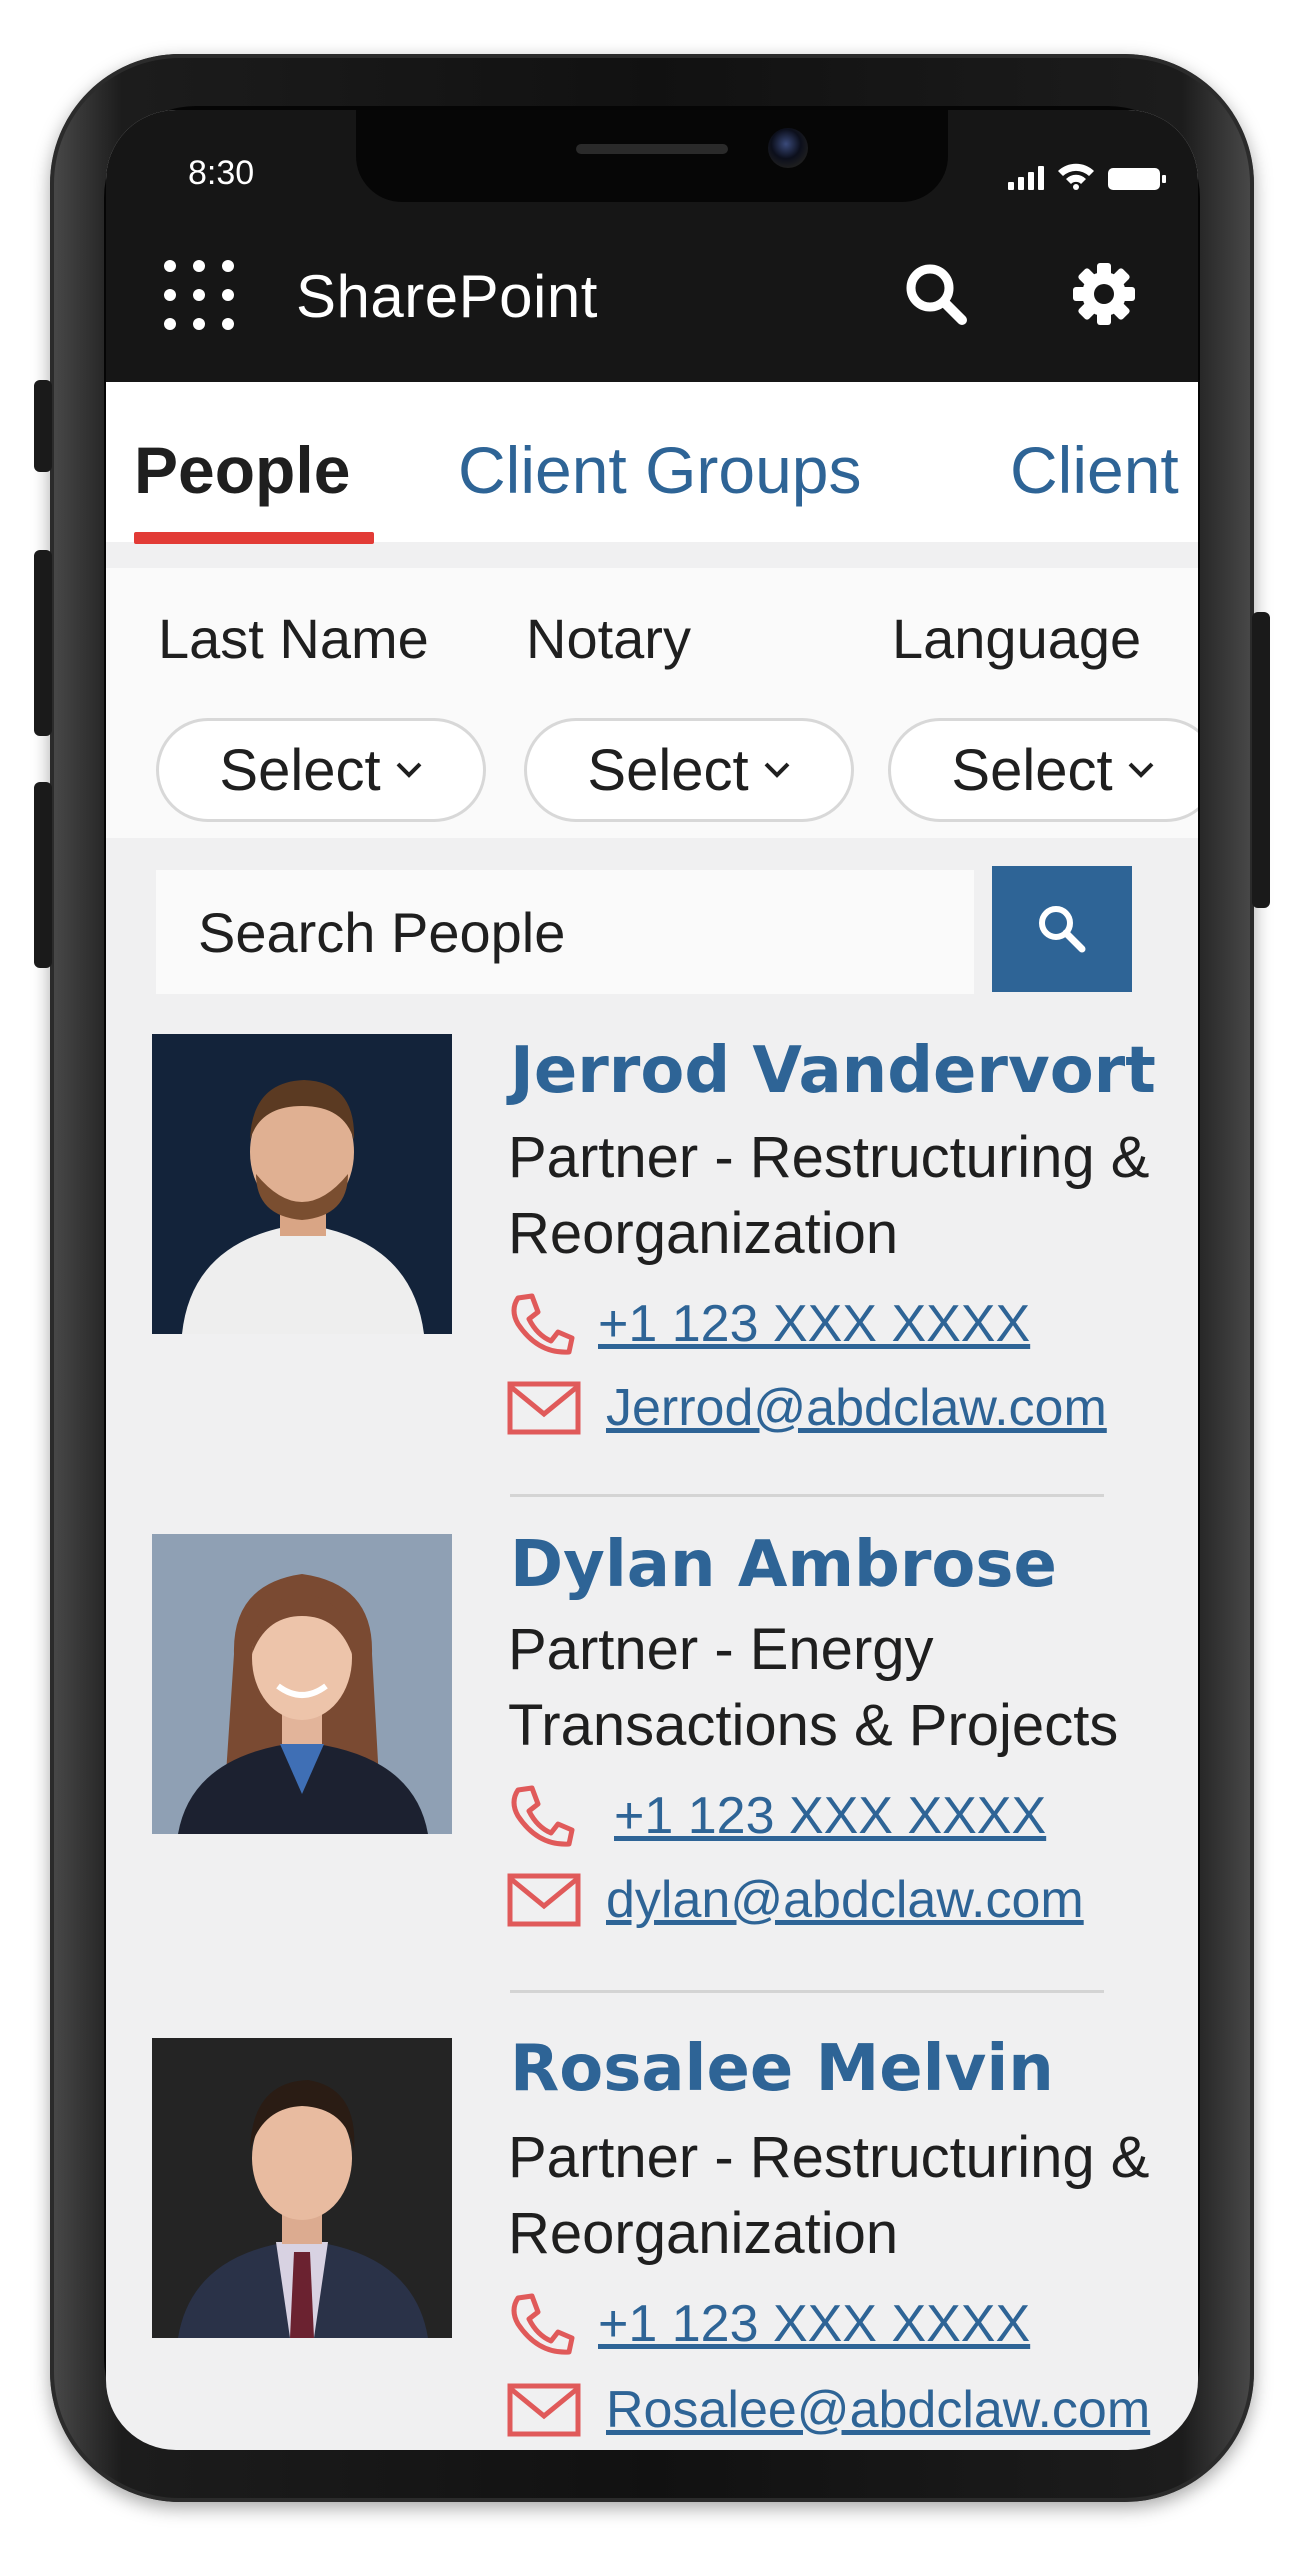 The height and width of the screenshot is (2560, 1304). I want to click on email-row: Jerrod@abdclaw.com, so click(806, 1408).